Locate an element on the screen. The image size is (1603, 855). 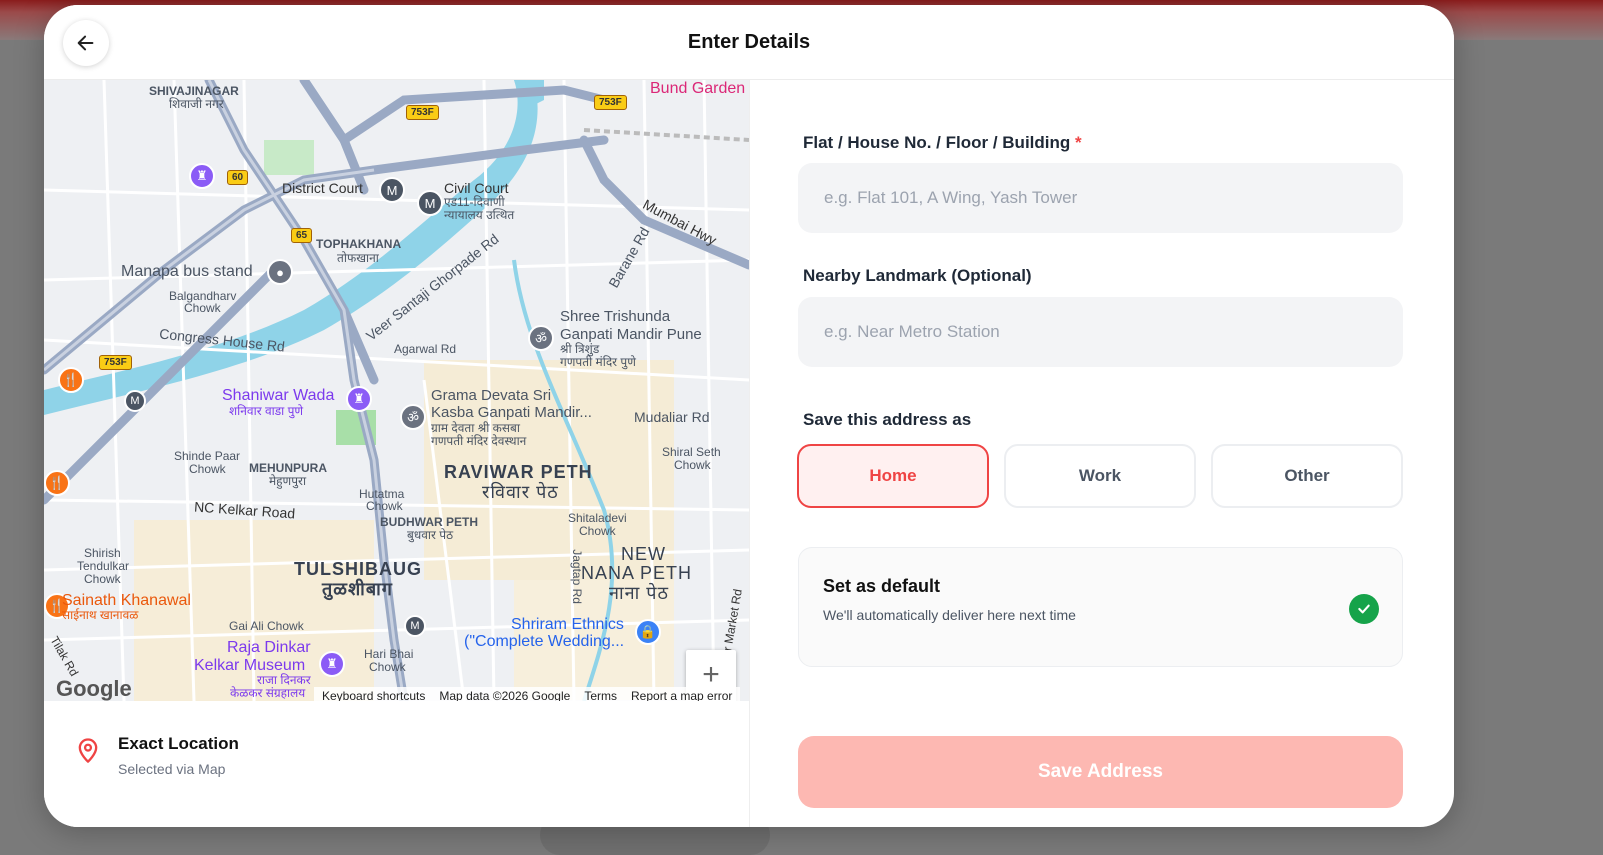
map-pin-icon is located at coordinates (88, 750).